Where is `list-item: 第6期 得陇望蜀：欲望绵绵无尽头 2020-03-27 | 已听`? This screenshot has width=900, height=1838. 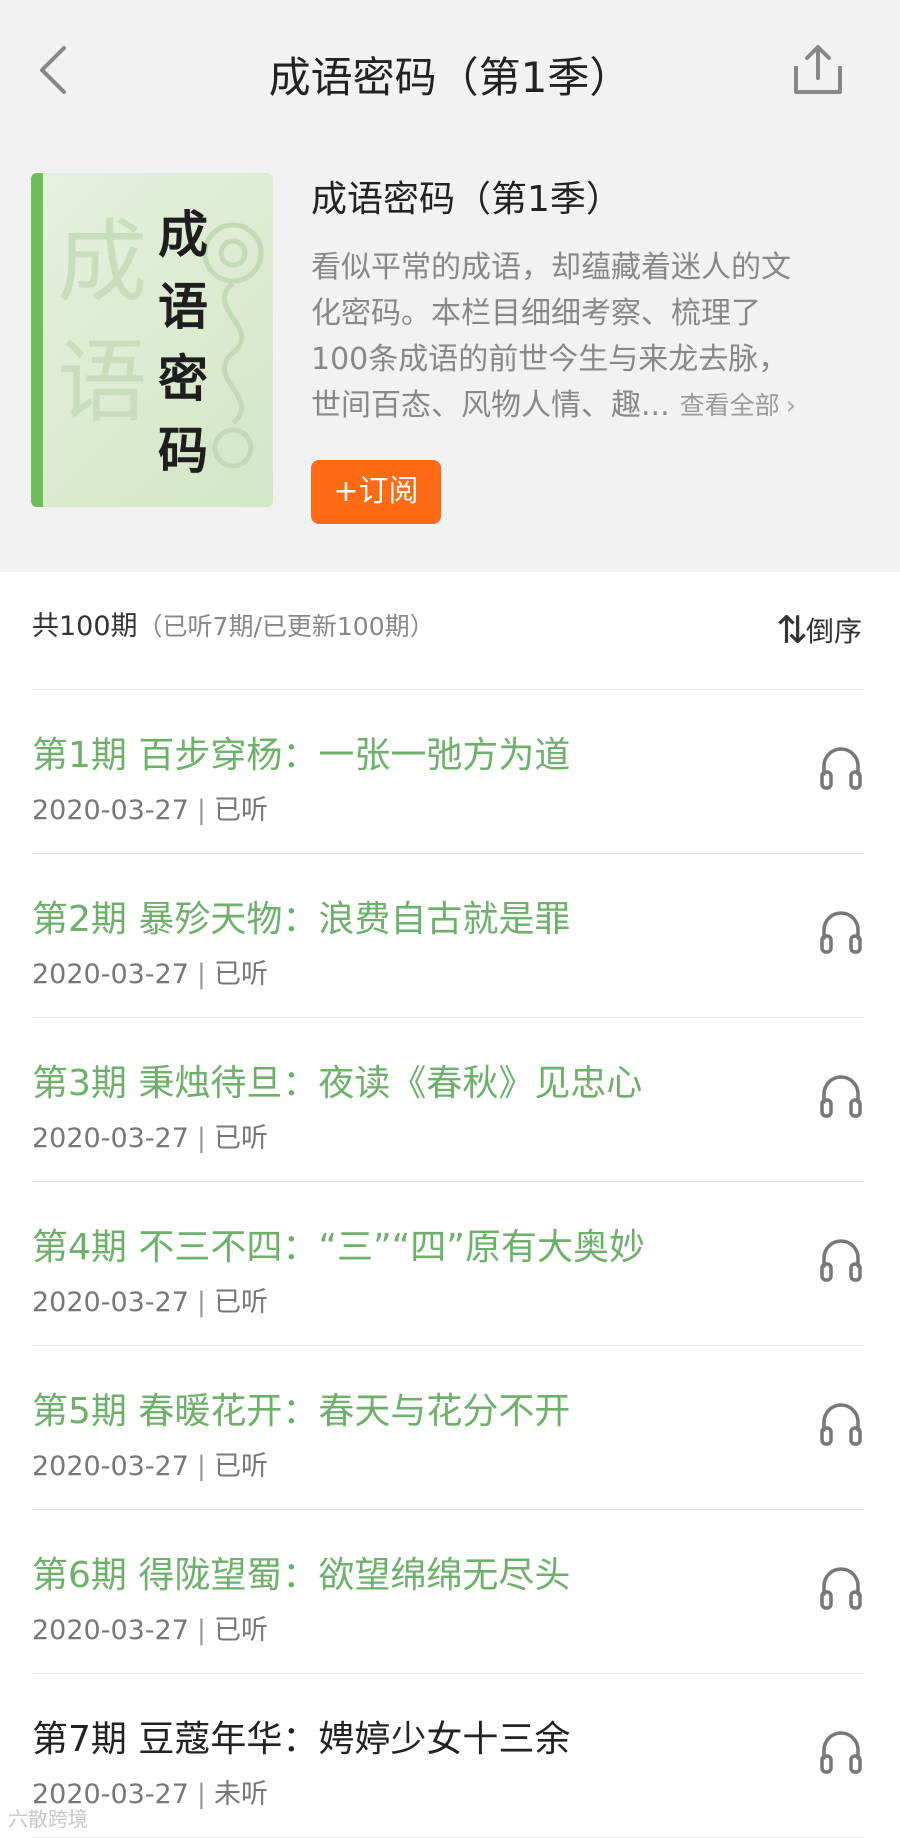
list-item: 第6期 得陇望蜀：欲望绵绵无尽头 2020-03-27 | 已听 is located at coordinates (448, 1592).